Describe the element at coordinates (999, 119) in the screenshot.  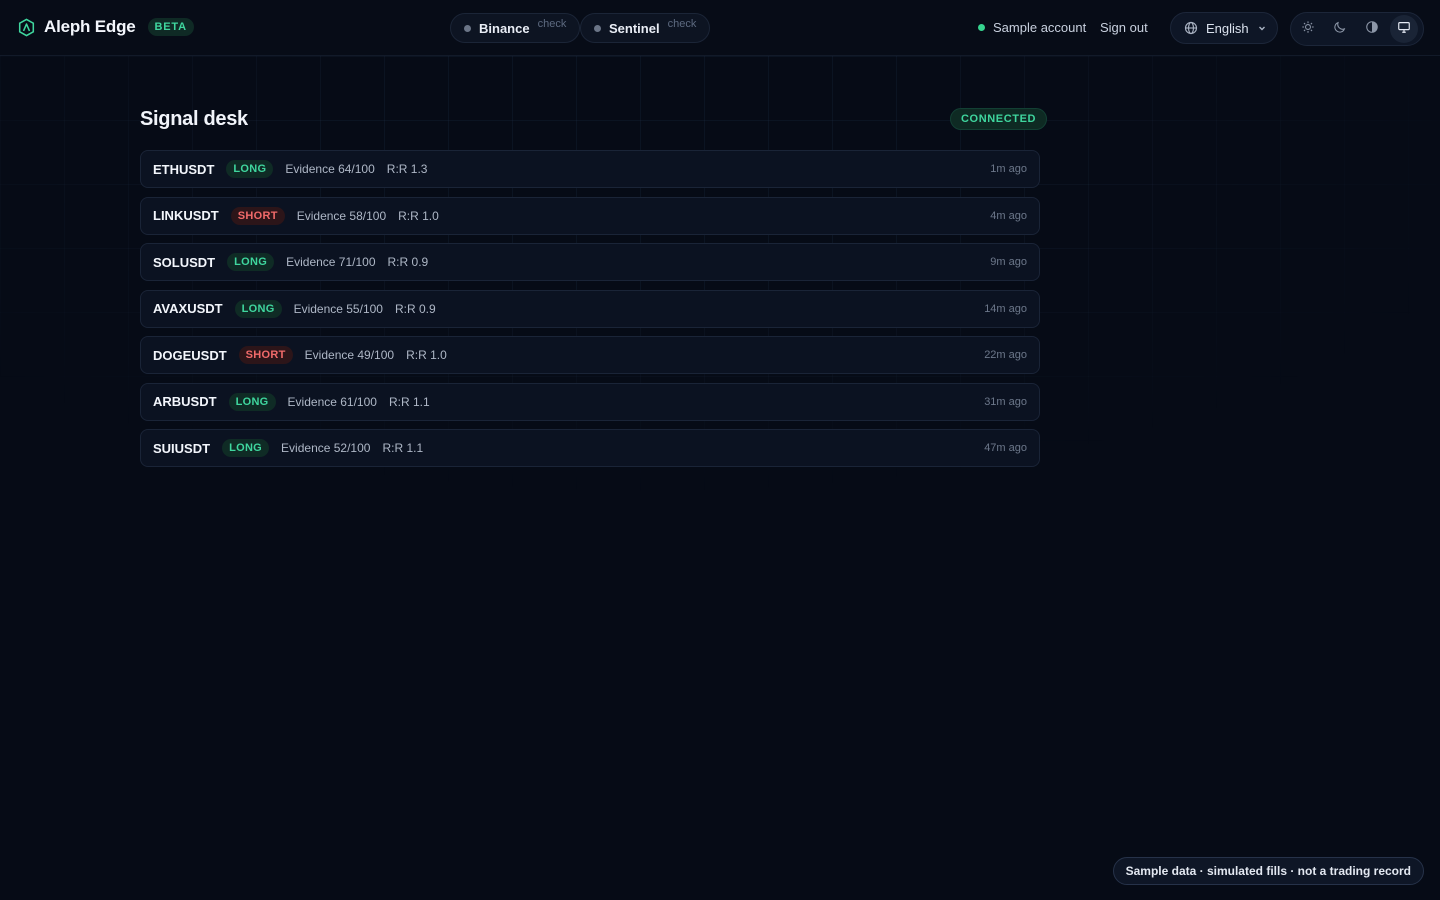
I see `connection-status-badge: CONNECTED` at that location.